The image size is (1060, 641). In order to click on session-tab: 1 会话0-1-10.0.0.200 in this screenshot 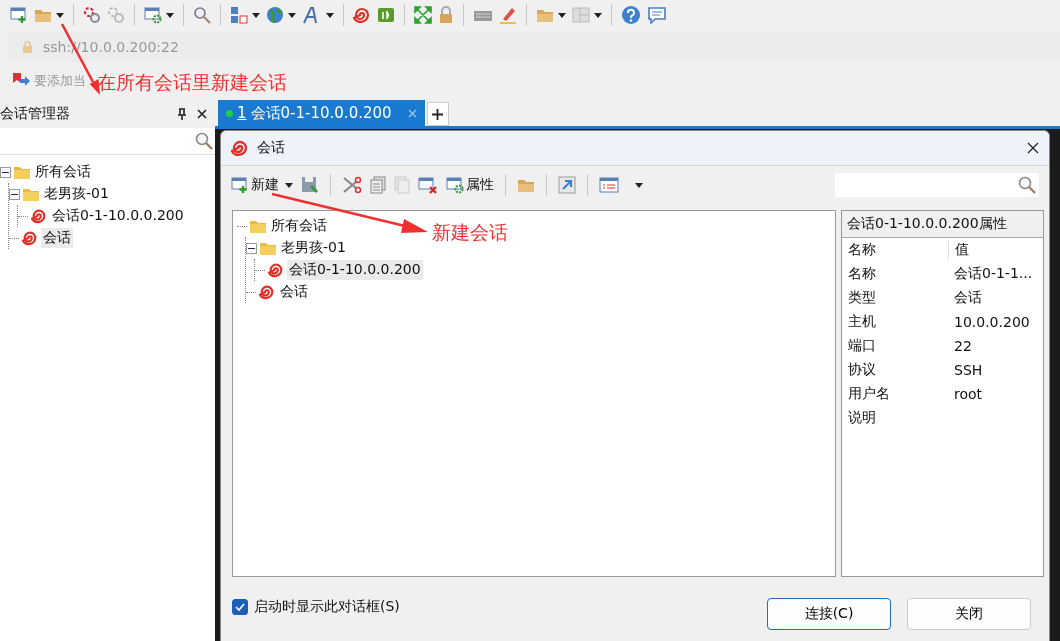, I will do `click(321, 113)`.